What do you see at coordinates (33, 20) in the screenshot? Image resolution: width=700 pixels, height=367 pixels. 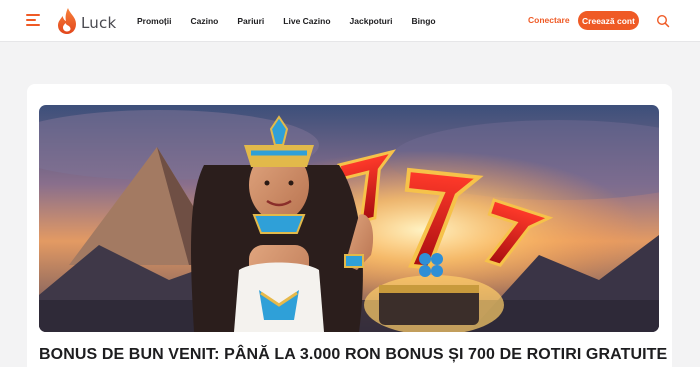 I see `hamburger-menu-icon` at bounding box center [33, 20].